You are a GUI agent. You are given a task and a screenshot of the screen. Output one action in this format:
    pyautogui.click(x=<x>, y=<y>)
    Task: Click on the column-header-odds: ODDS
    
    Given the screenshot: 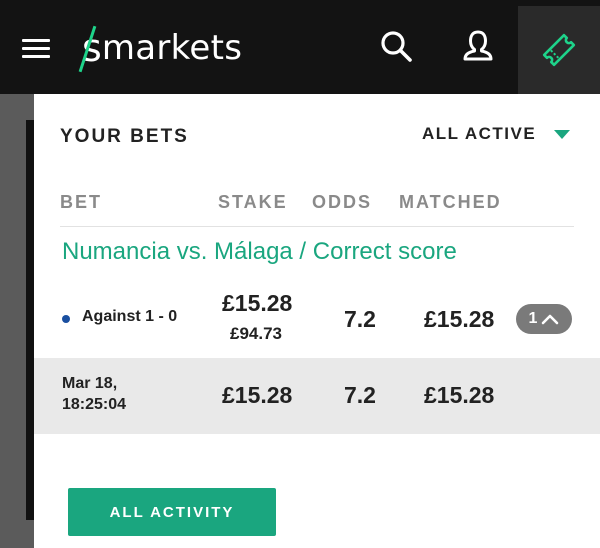 What is the action you would take?
    pyautogui.click(x=342, y=202)
    